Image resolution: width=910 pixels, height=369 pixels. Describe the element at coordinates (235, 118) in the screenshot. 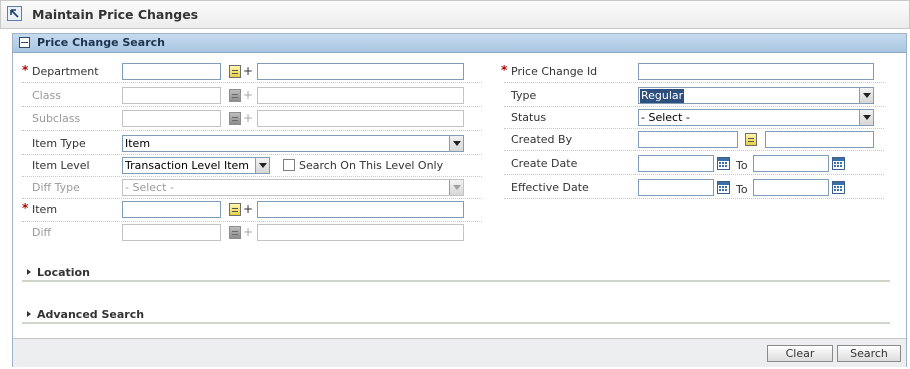

I see `subclass-lookup-icon` at that location.